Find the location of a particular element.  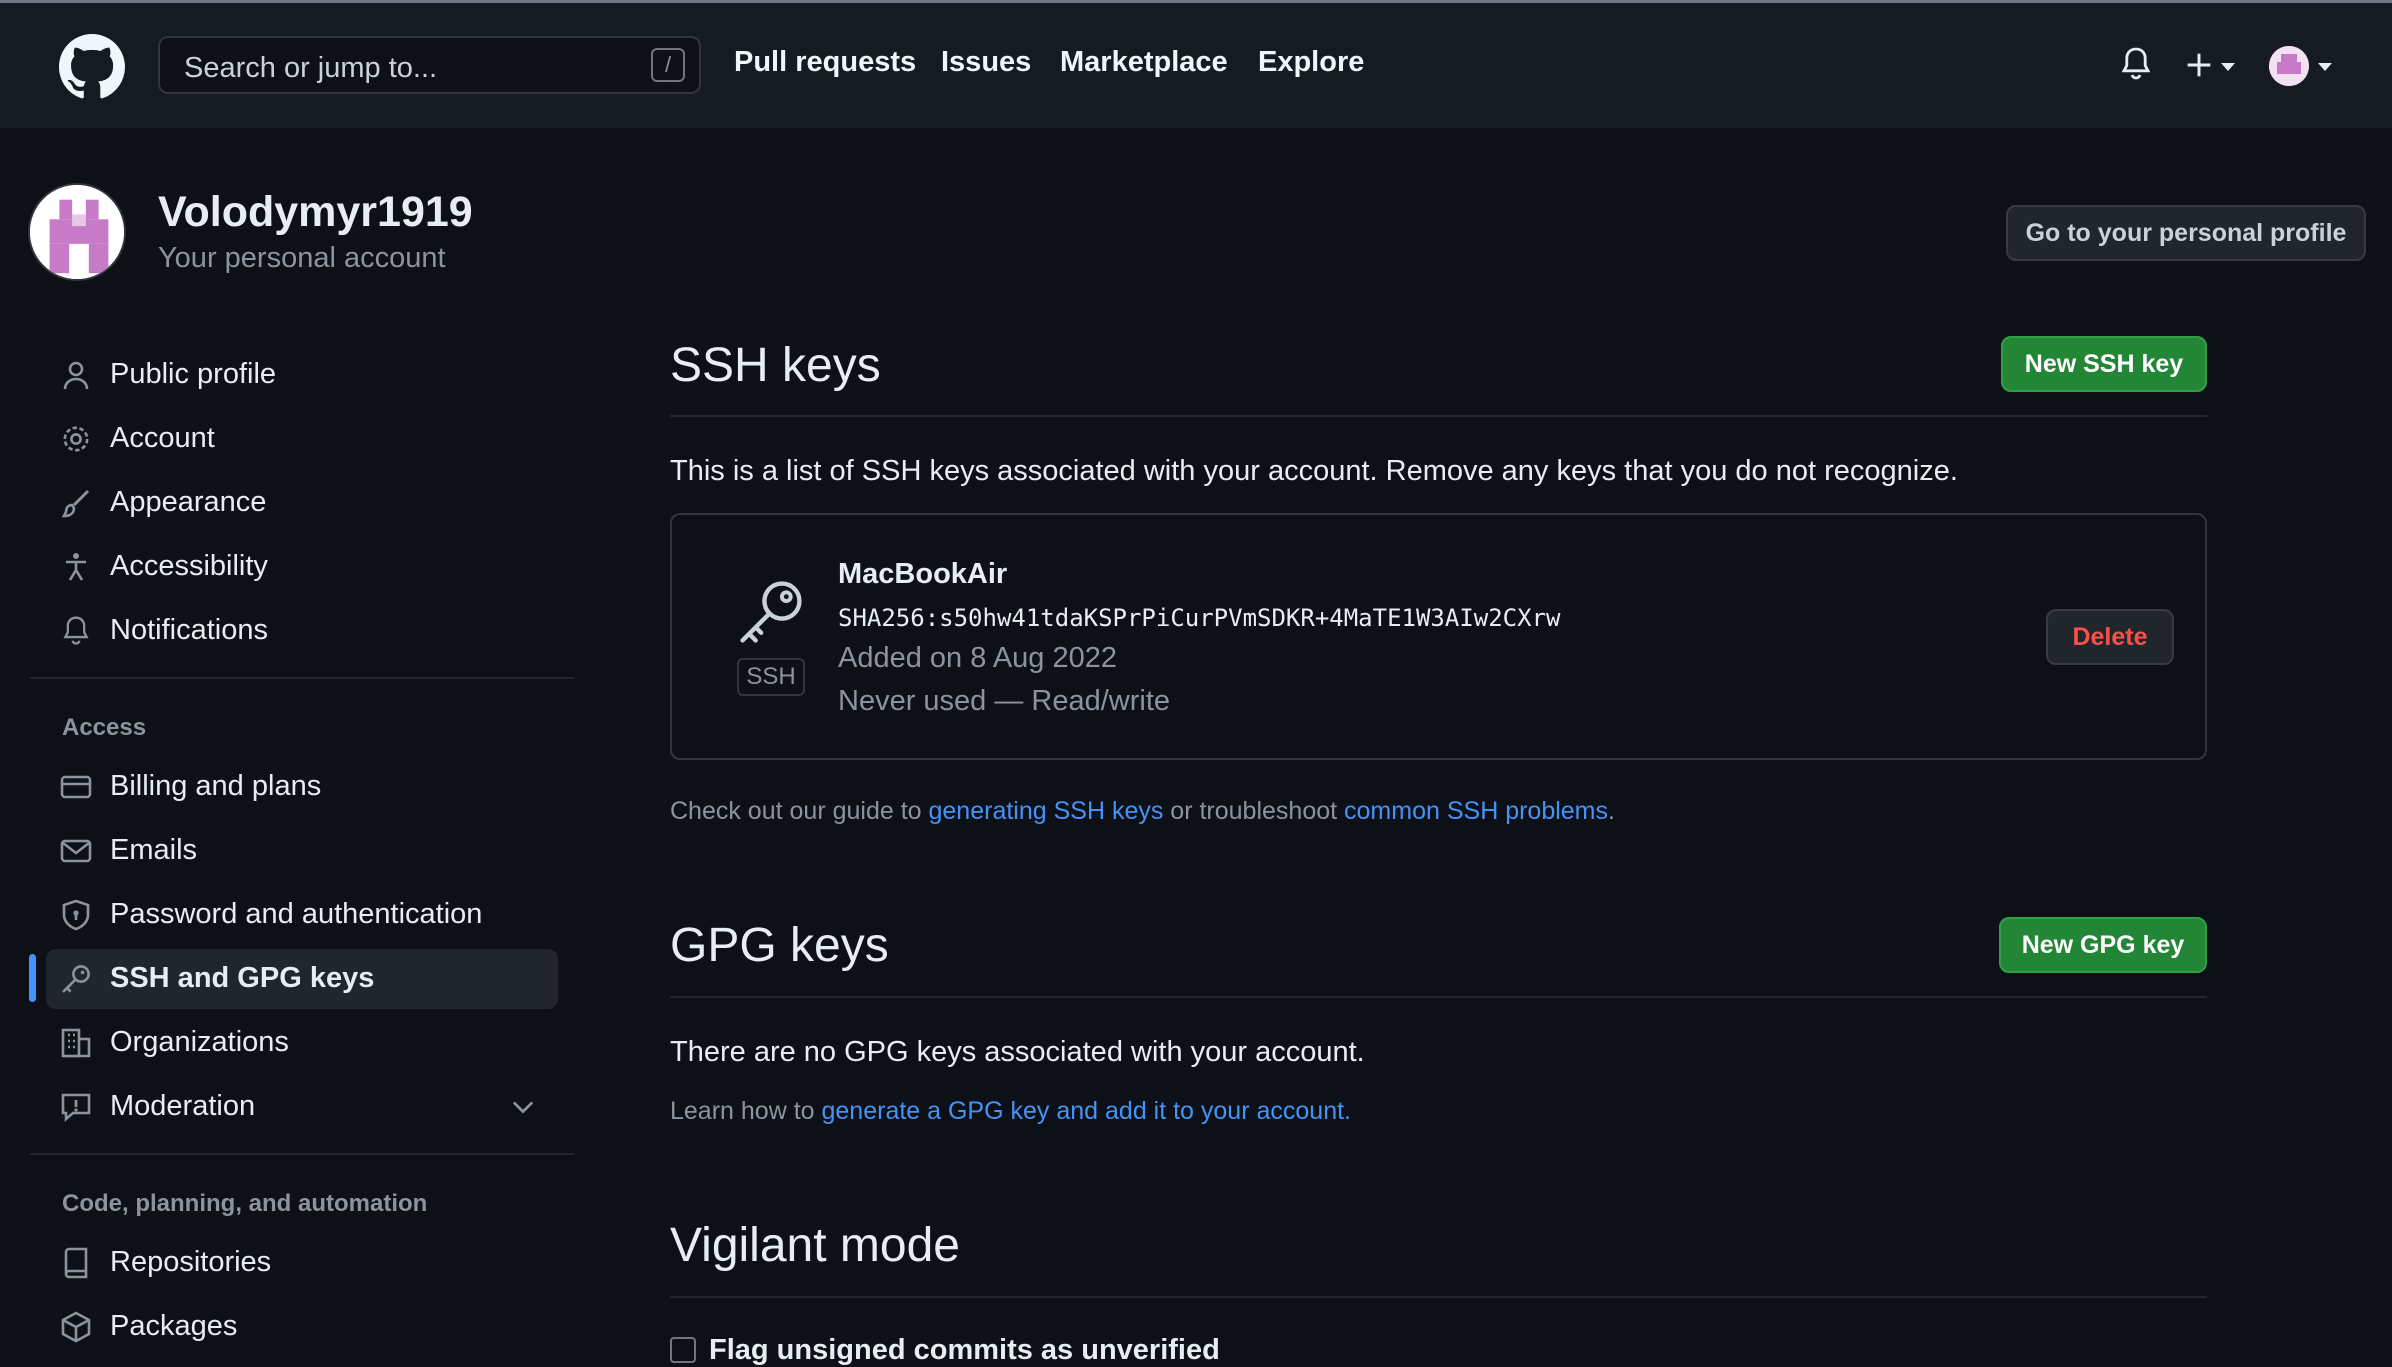

sidebar-item-billing: Billing and plans is located at coordinates (302, 787).